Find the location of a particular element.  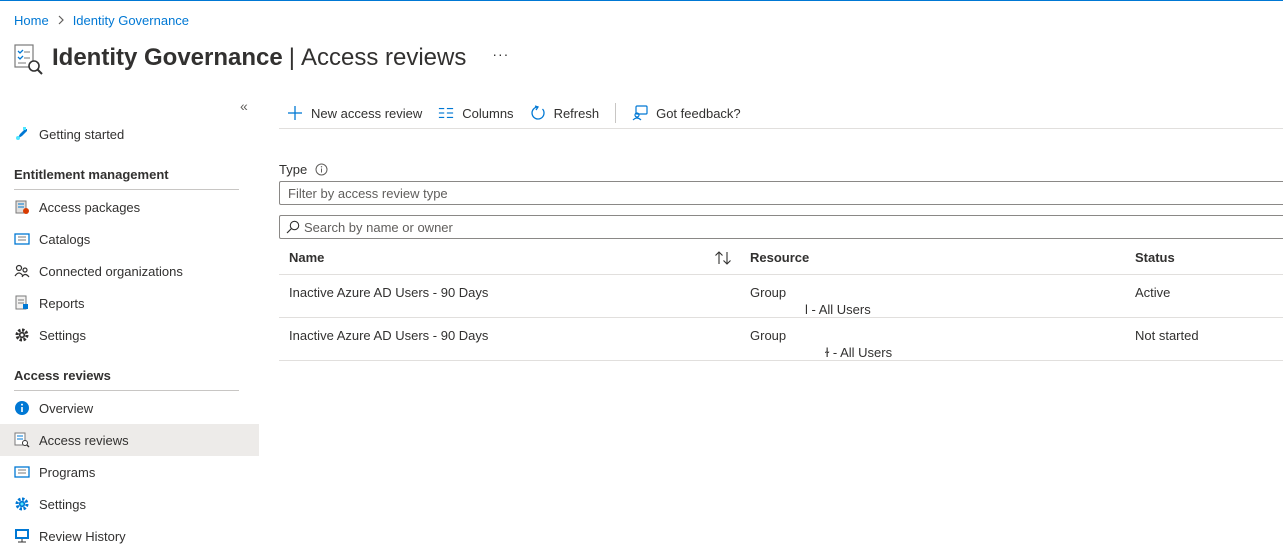

sidebar-item-label: Review History is located at coordinates (82, 536).